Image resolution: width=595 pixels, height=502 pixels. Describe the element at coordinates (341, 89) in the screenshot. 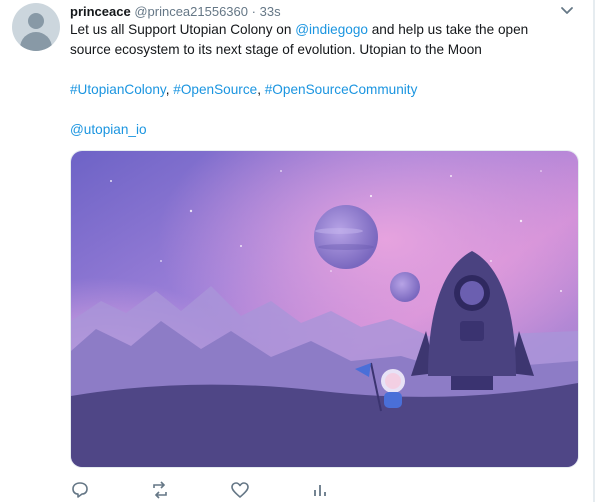

I see `hashtag-link: #OpenSourceCommunity` at that location.